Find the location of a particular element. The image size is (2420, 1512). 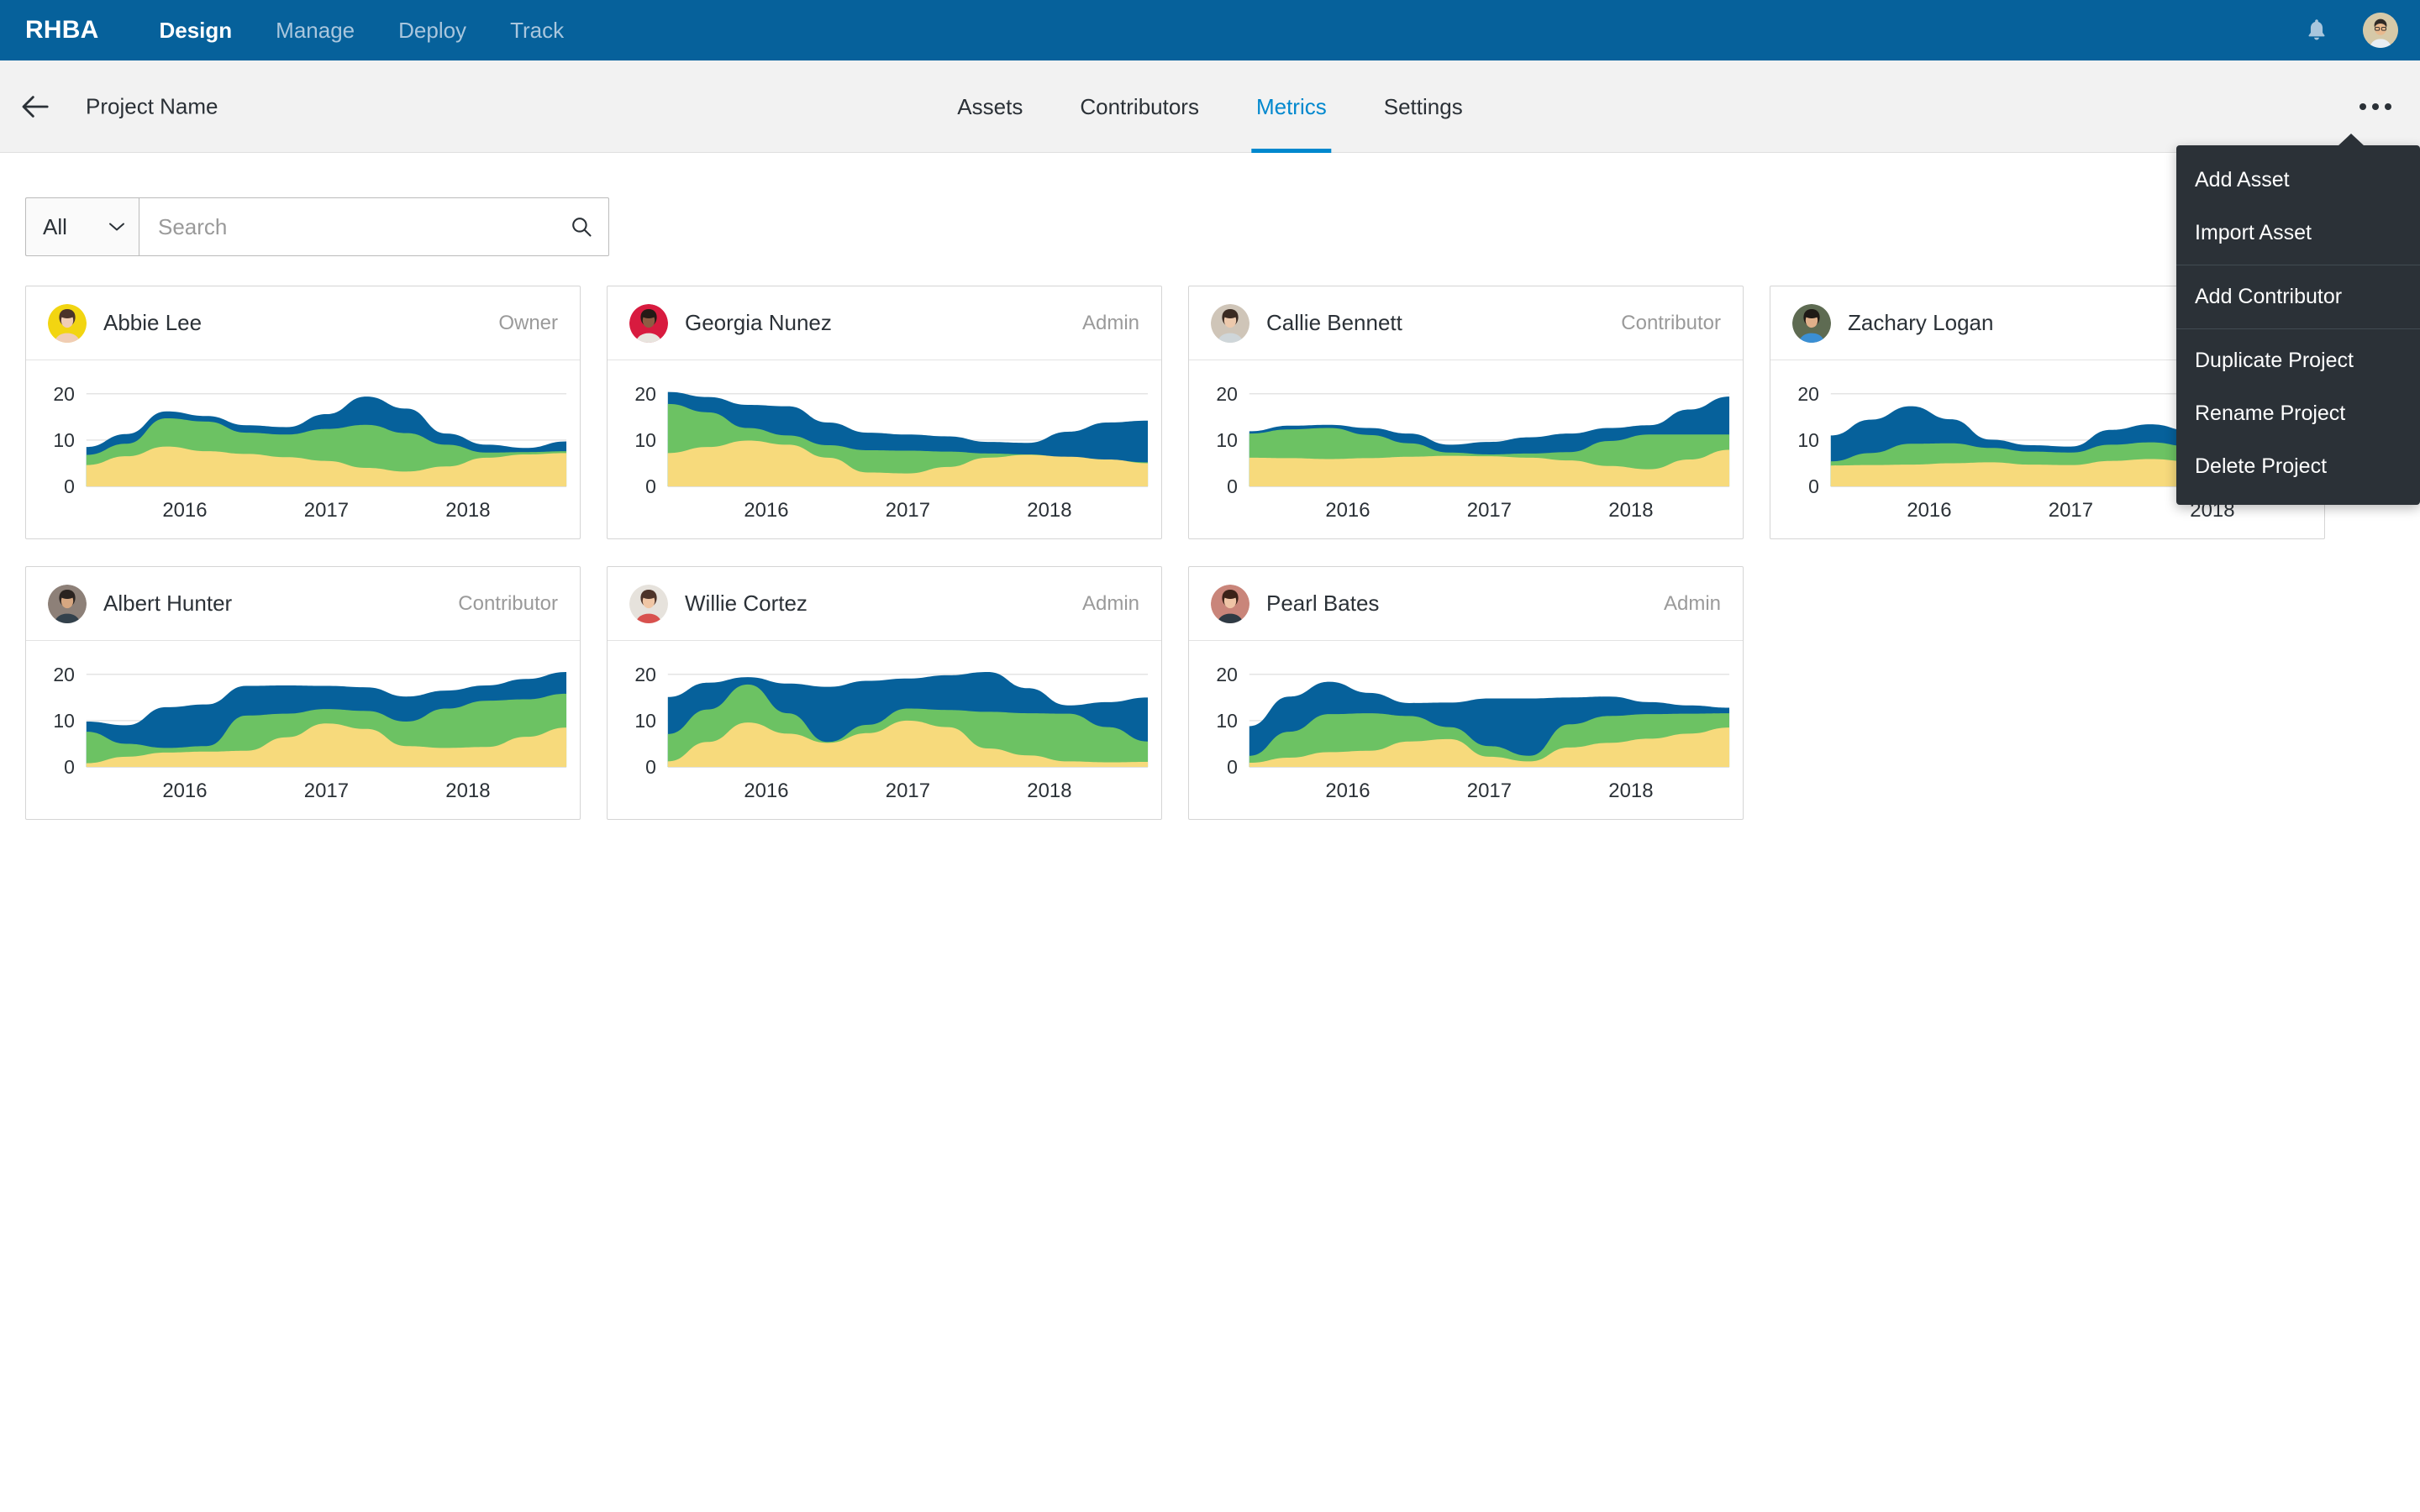

kebab-menu-icon is located at coordinates (2375, 107).